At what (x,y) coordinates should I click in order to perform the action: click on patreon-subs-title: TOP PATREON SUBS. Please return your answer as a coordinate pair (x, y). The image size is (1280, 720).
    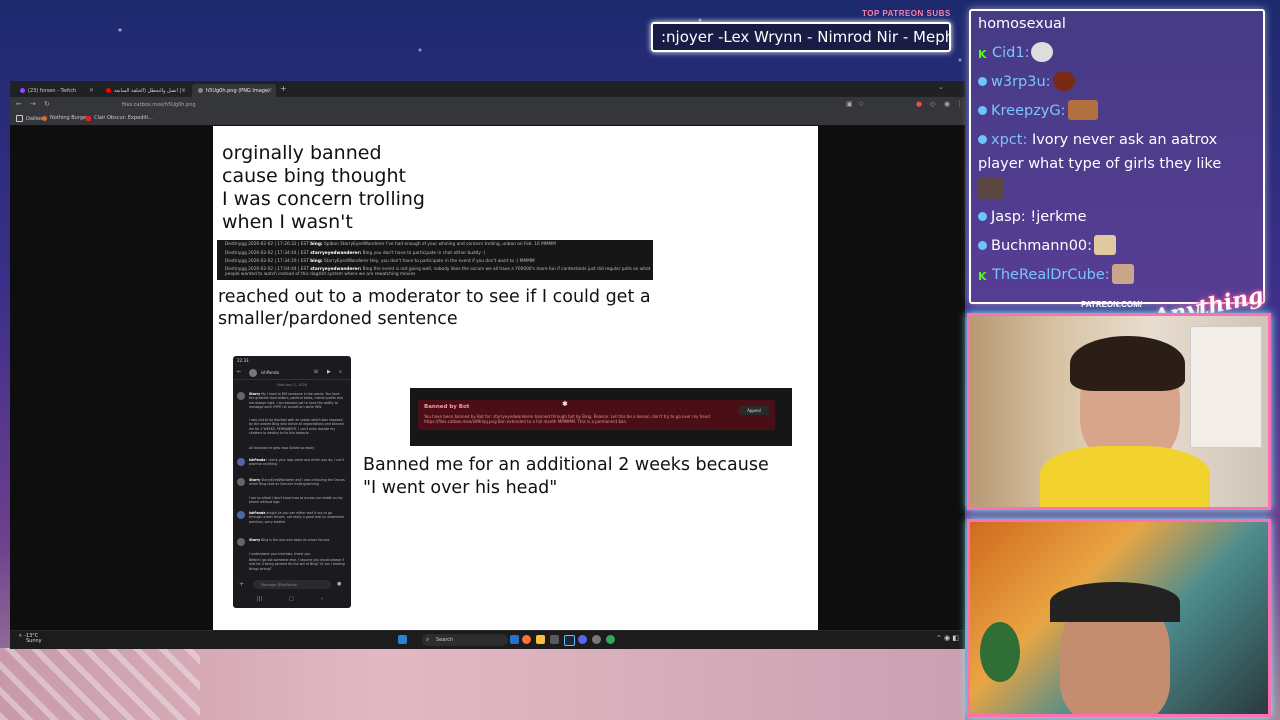
    Looking at the image, I should click on (906, 13).